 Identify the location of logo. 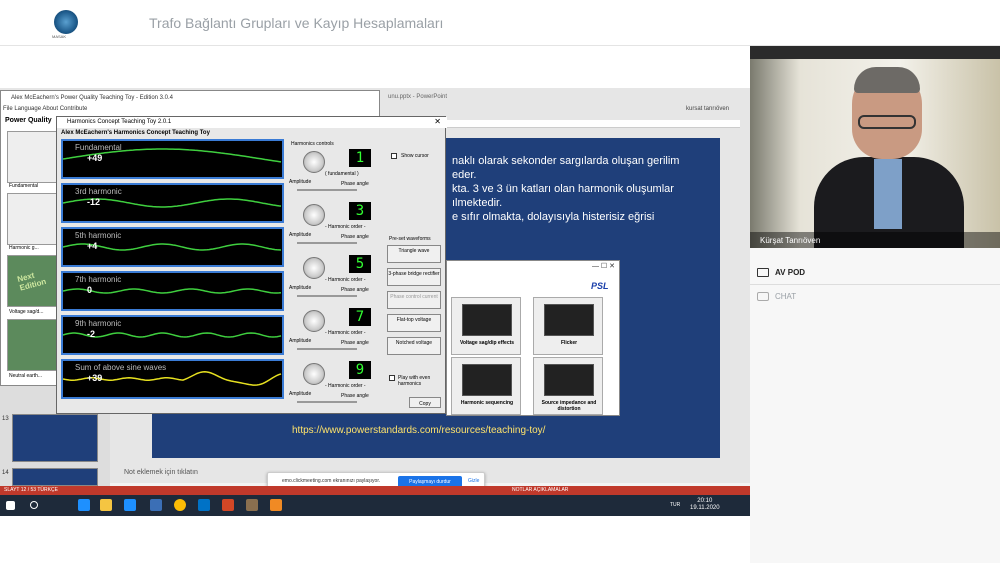
(66, 22).